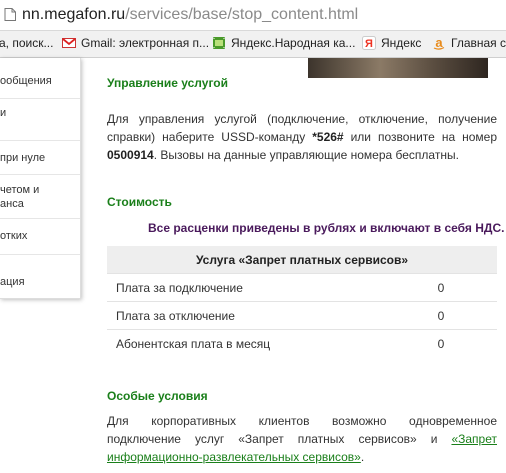  What do you see at coordinates (478, 43) in the screenshot?
I see `bookmark-label: Главная ст` at bounding box center [478, 43].